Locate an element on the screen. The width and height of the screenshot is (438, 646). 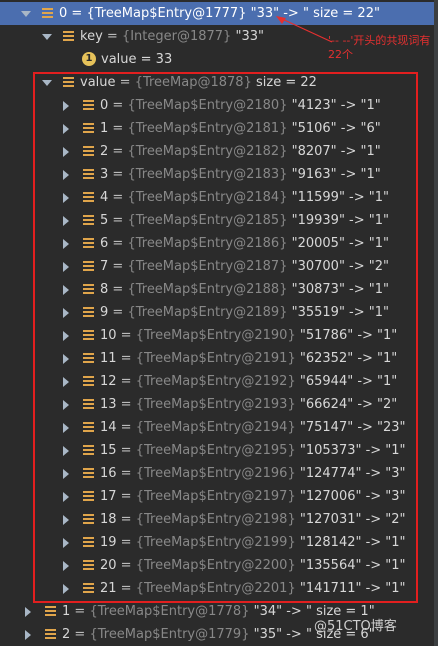
watermark: @51CTO博客 is located at coordinates (355, 626).